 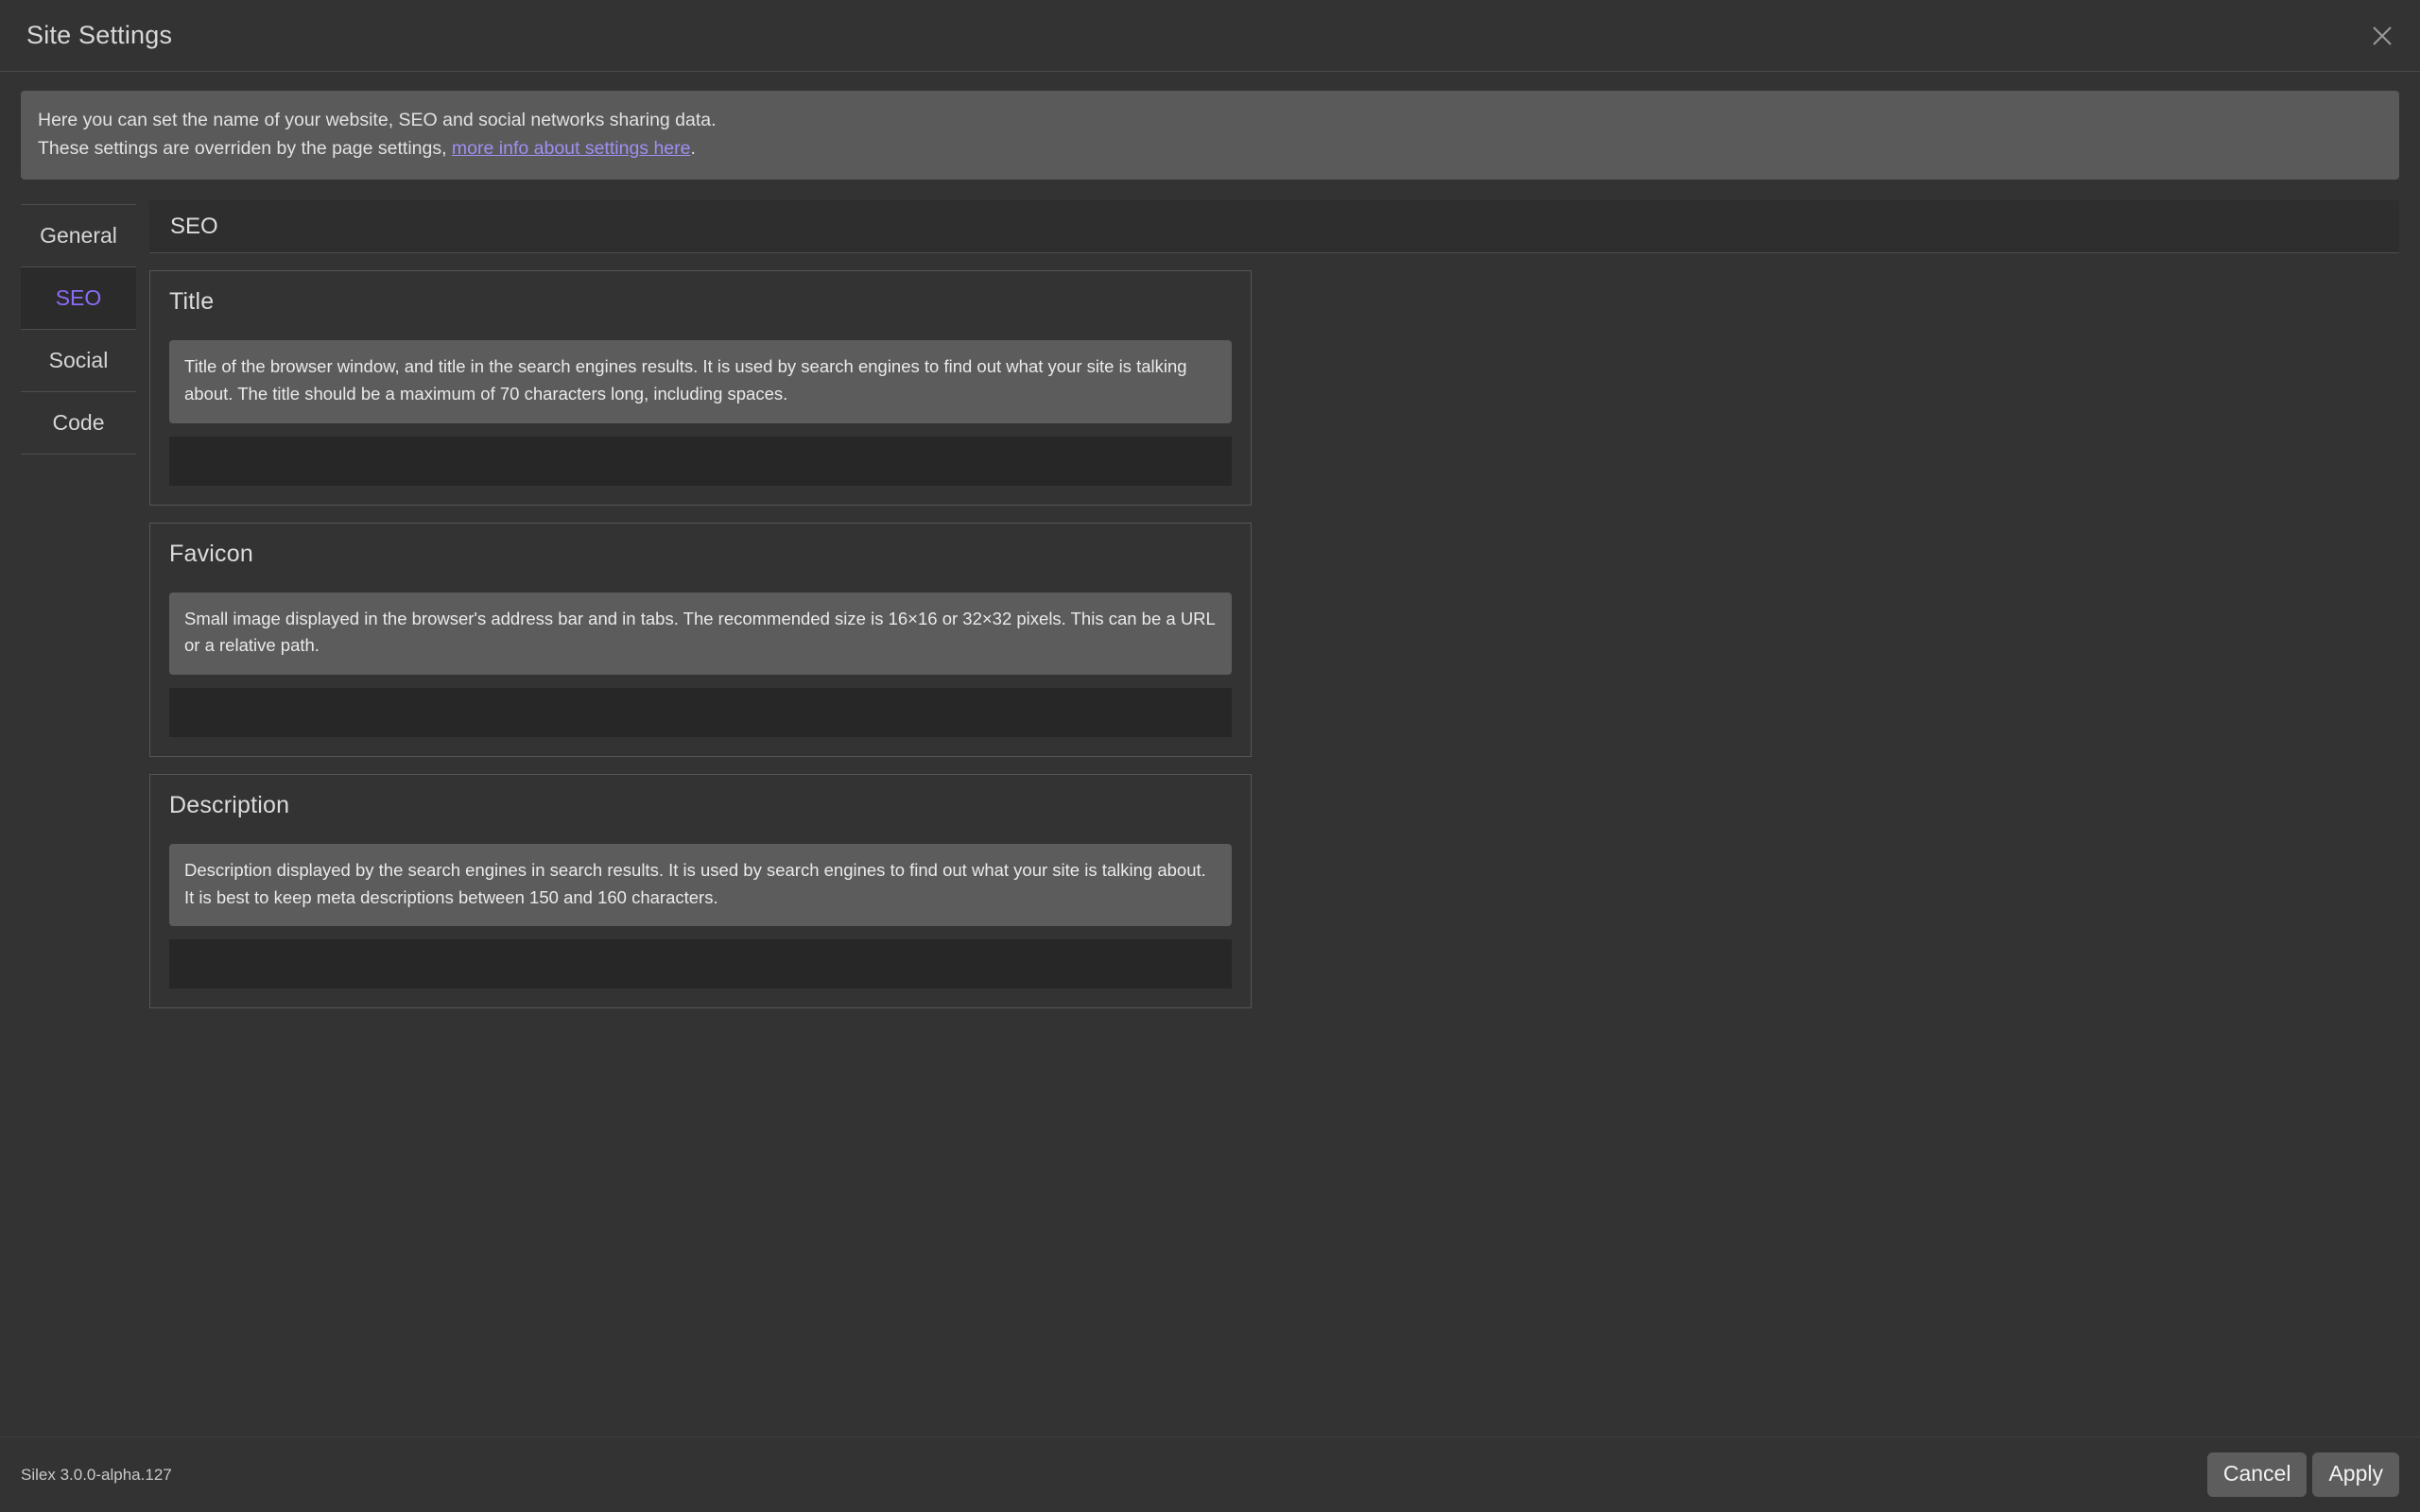 What do you see at coordinates (2355, 1474) in the screenshot?
I see `apply-button: Apply` at bounding box center [2355, 1474].